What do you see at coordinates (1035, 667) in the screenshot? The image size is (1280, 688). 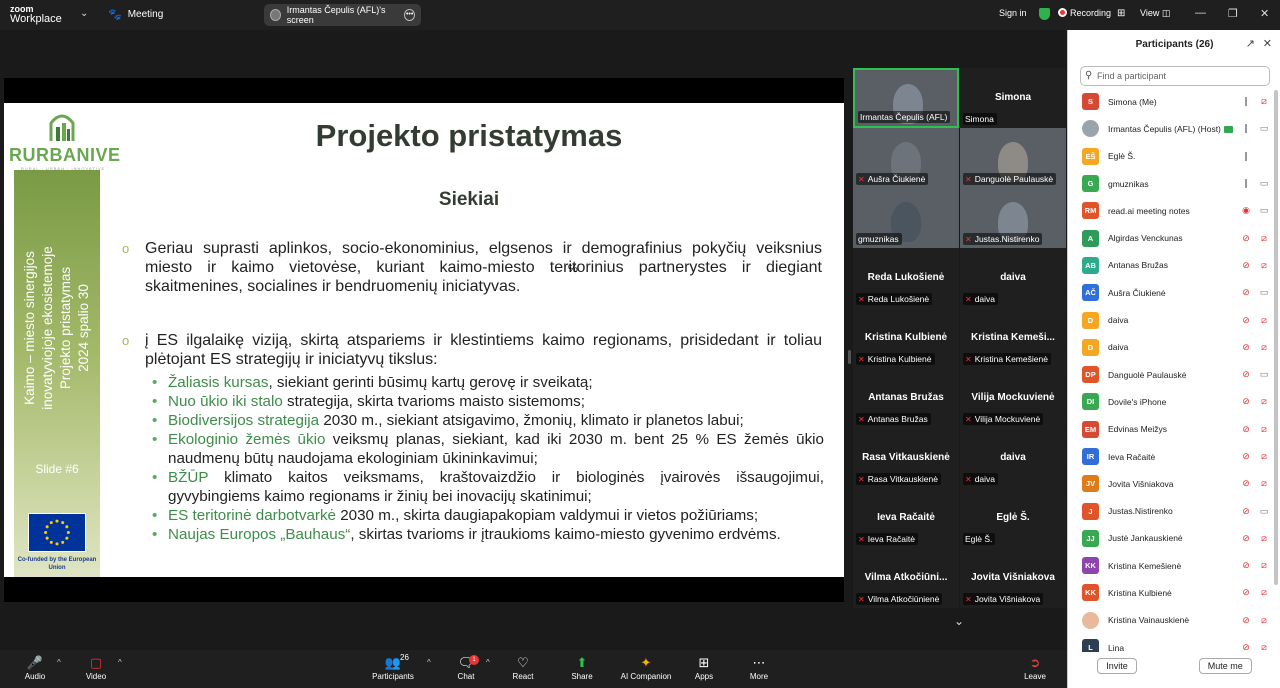 I see `leave-button: ➲ Leave` at bounding box center [1035, 667].